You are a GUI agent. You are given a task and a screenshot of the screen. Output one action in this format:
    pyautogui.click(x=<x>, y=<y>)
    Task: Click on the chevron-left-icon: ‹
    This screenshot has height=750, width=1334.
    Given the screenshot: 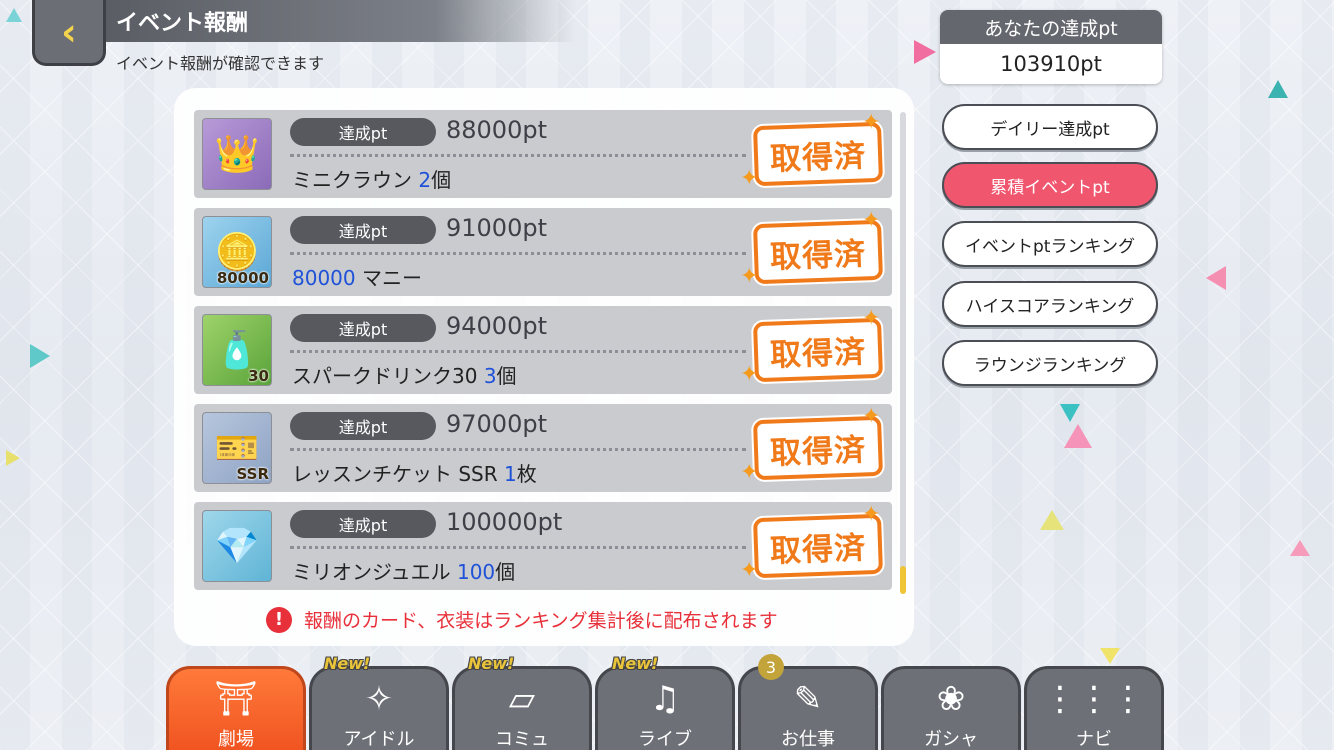 What is the action you would take?
    pyautogui.click(x=69, y=31)
    